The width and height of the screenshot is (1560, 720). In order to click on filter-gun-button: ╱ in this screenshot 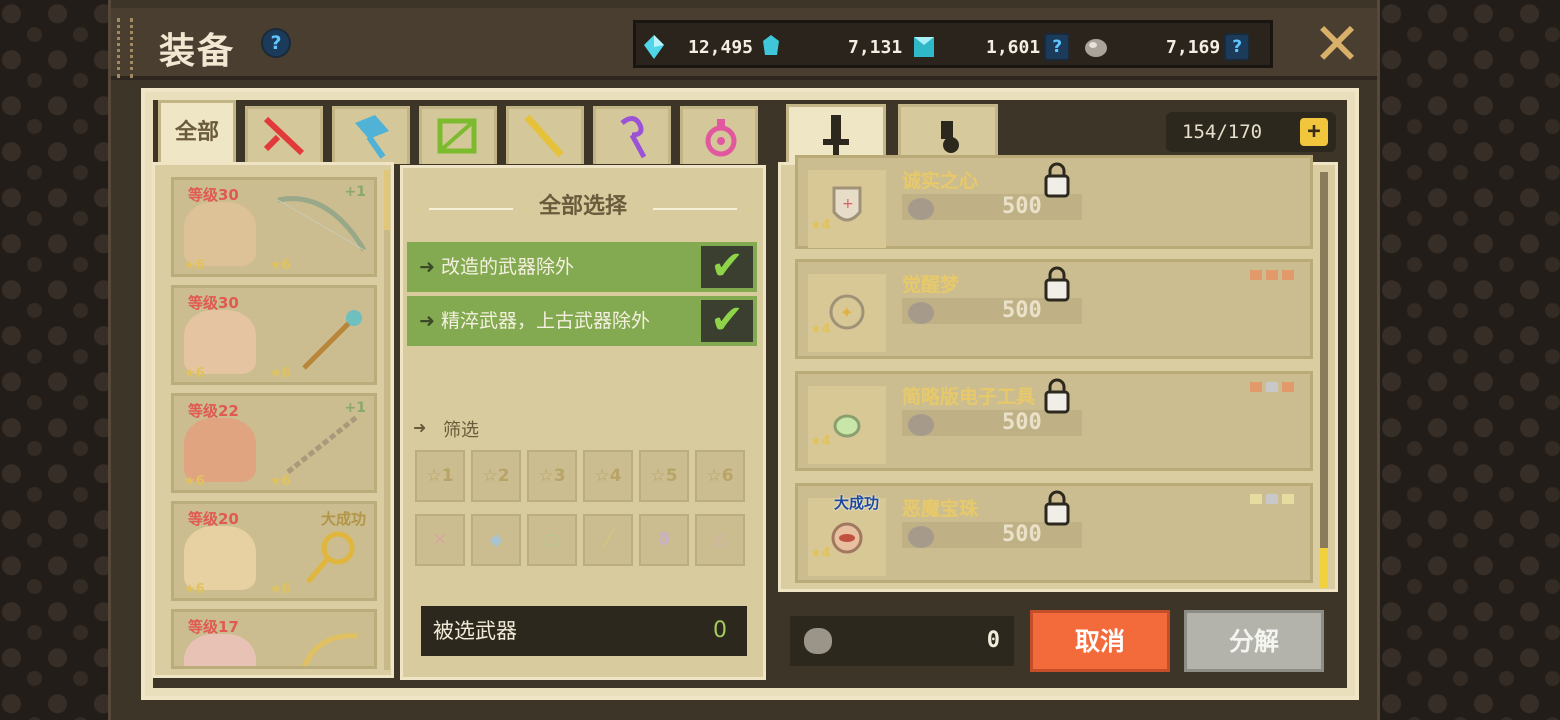, I will do `click(608, 540)`.